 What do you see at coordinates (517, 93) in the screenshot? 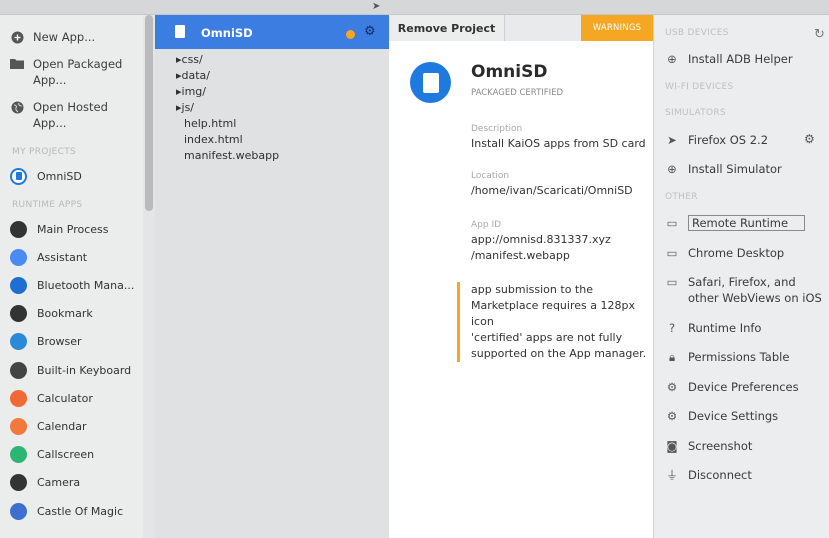
I see `app-type: PACKAGED CERTIFIED` at bounding box center [517, 93].